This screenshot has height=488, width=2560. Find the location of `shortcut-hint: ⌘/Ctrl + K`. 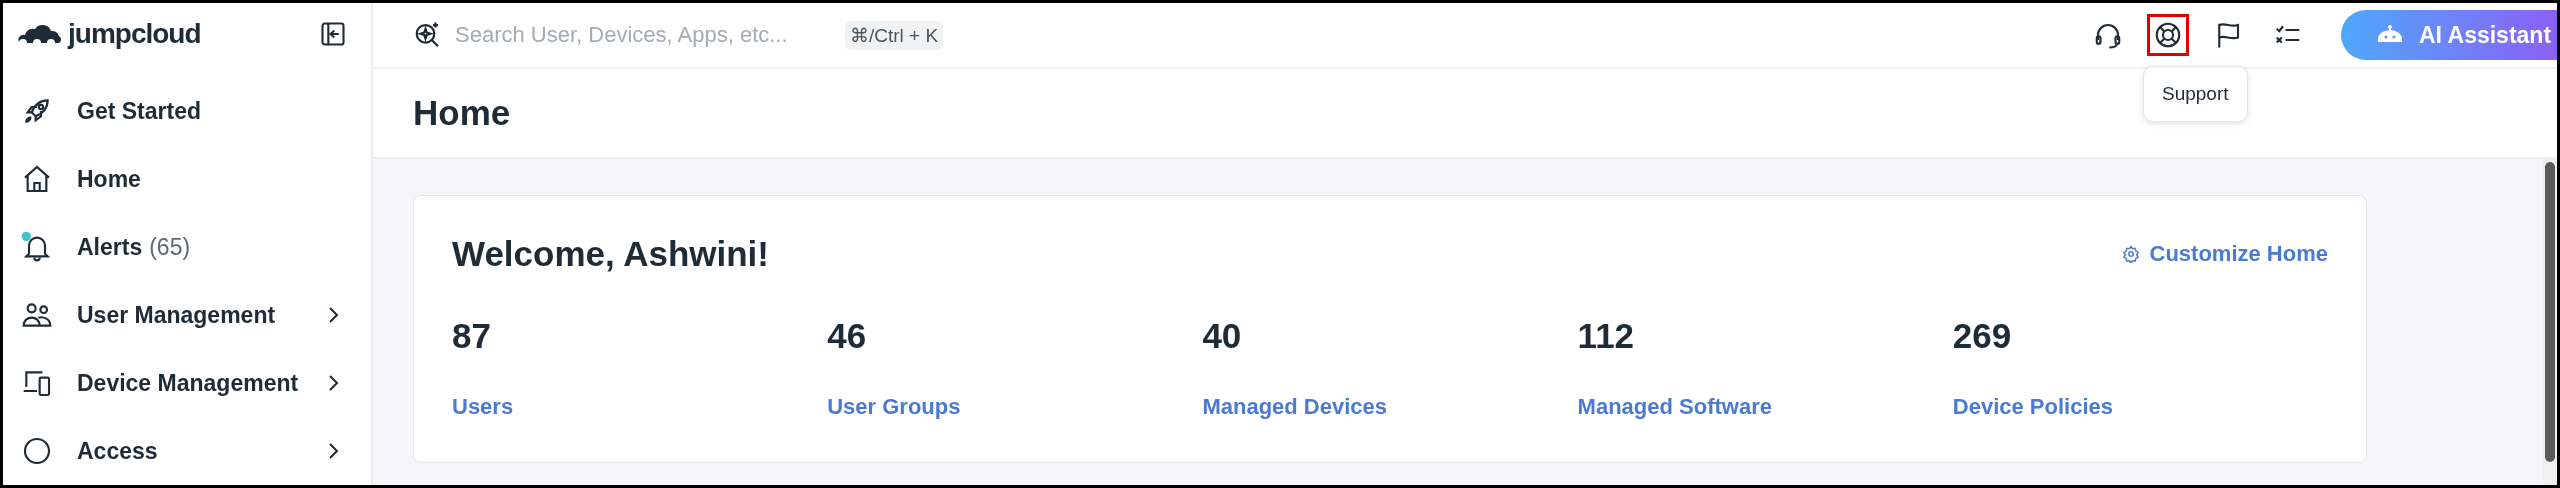

shortcut-hint: ⌘/Ctrl + K is located at coordinates (894, 35).